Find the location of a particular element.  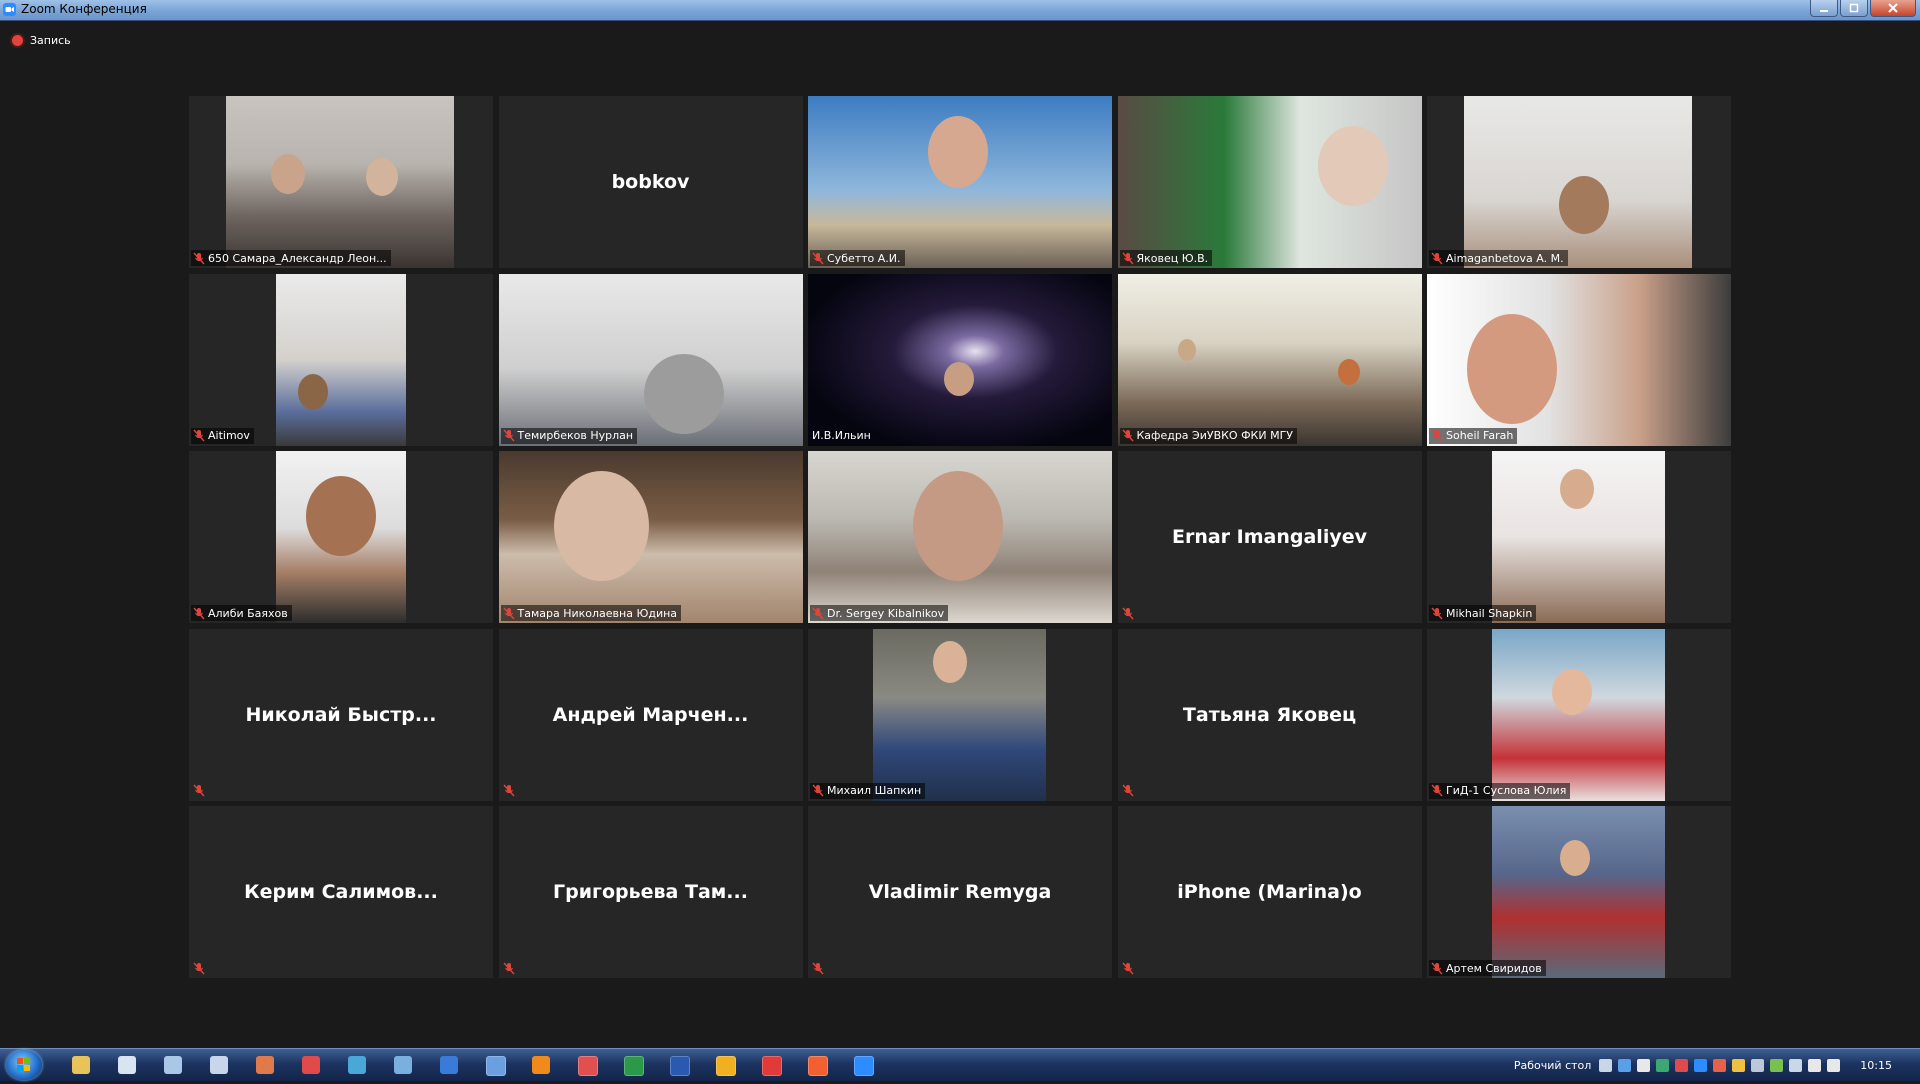

word-icon is located at coordinates (680, 1066).